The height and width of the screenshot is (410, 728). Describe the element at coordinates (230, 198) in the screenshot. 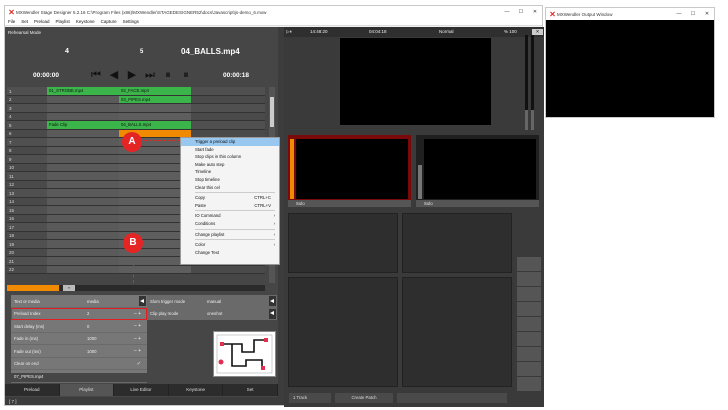

I see `context-menu-item: Copy CTRL+C` at that location.